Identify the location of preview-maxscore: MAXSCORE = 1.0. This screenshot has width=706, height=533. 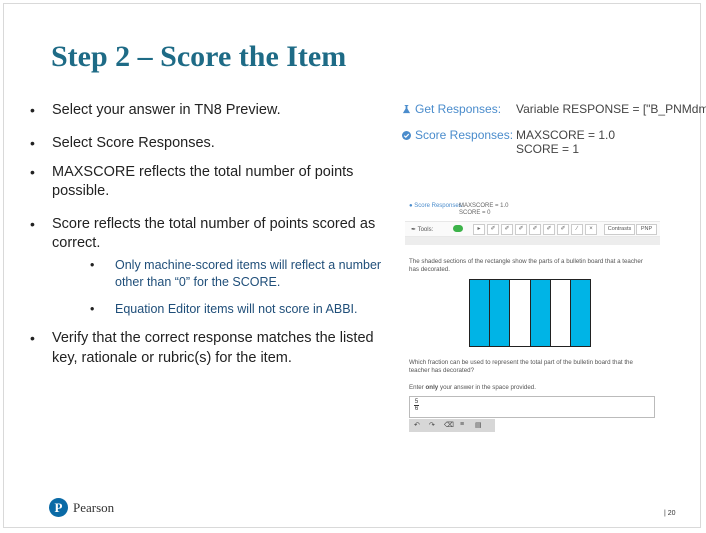
(484, 206).